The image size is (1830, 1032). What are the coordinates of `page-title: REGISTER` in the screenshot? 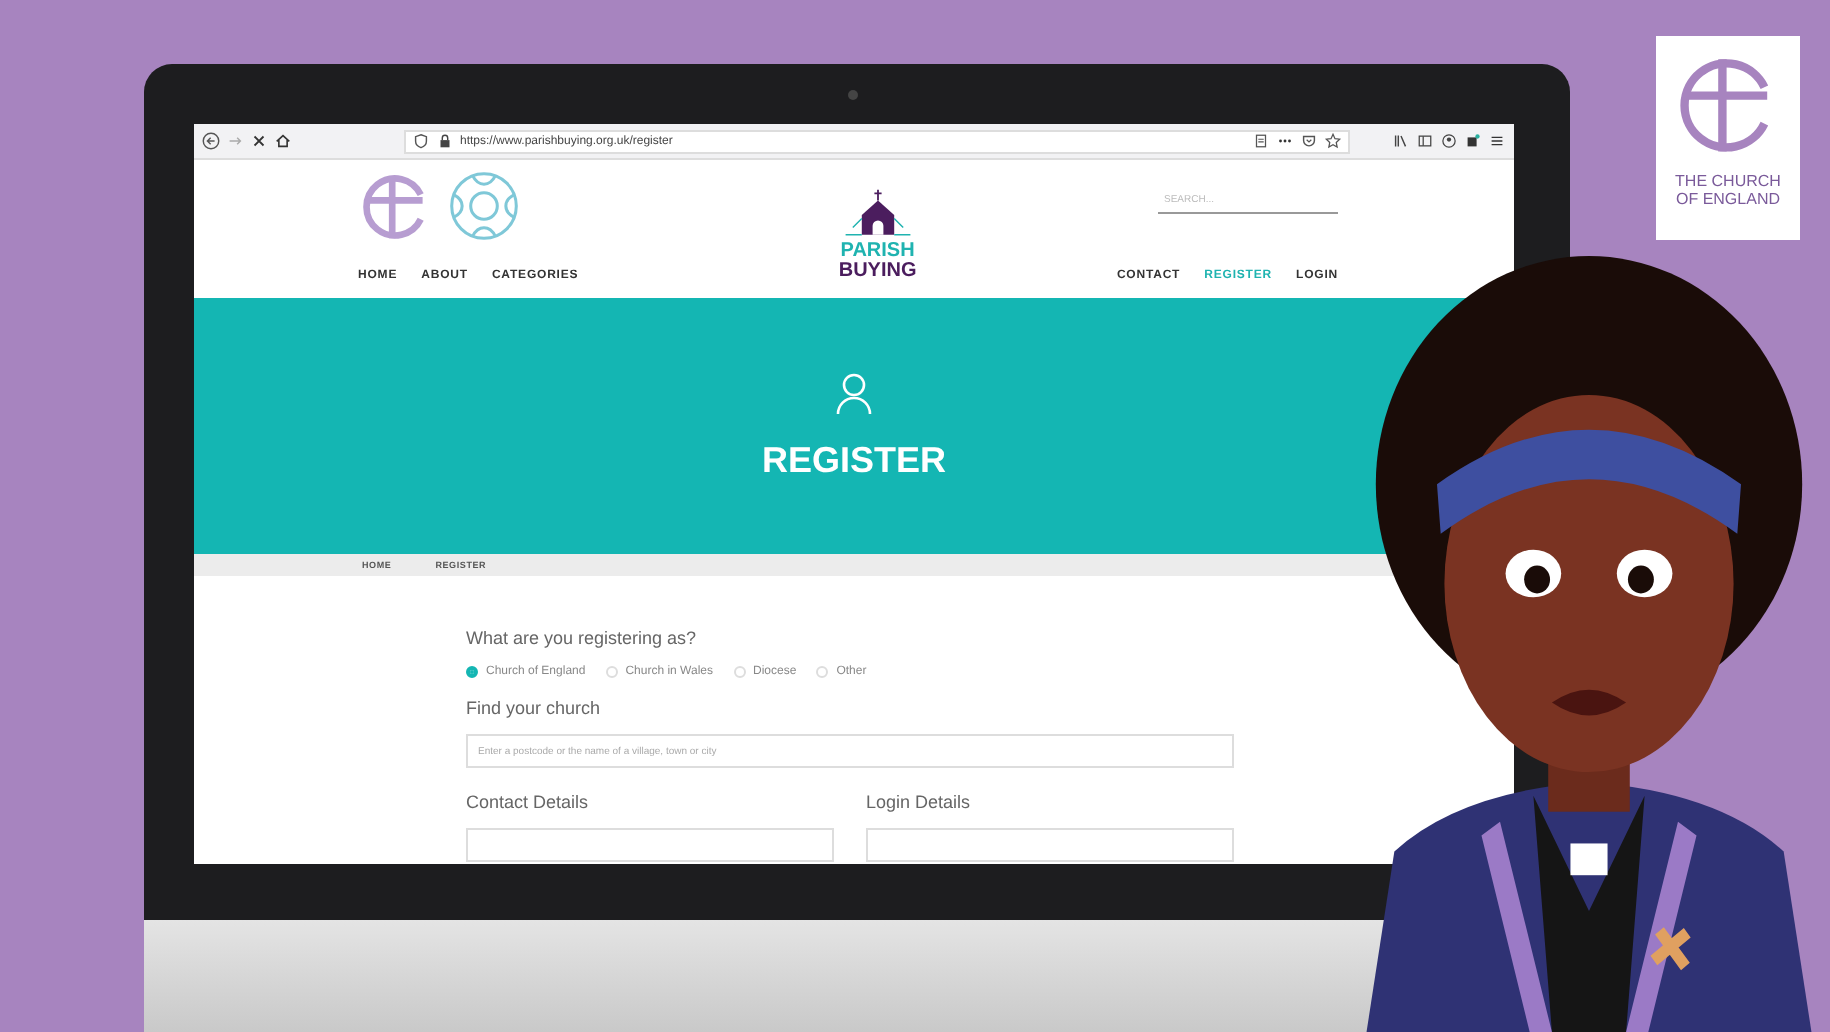 It's located at (853, 460).